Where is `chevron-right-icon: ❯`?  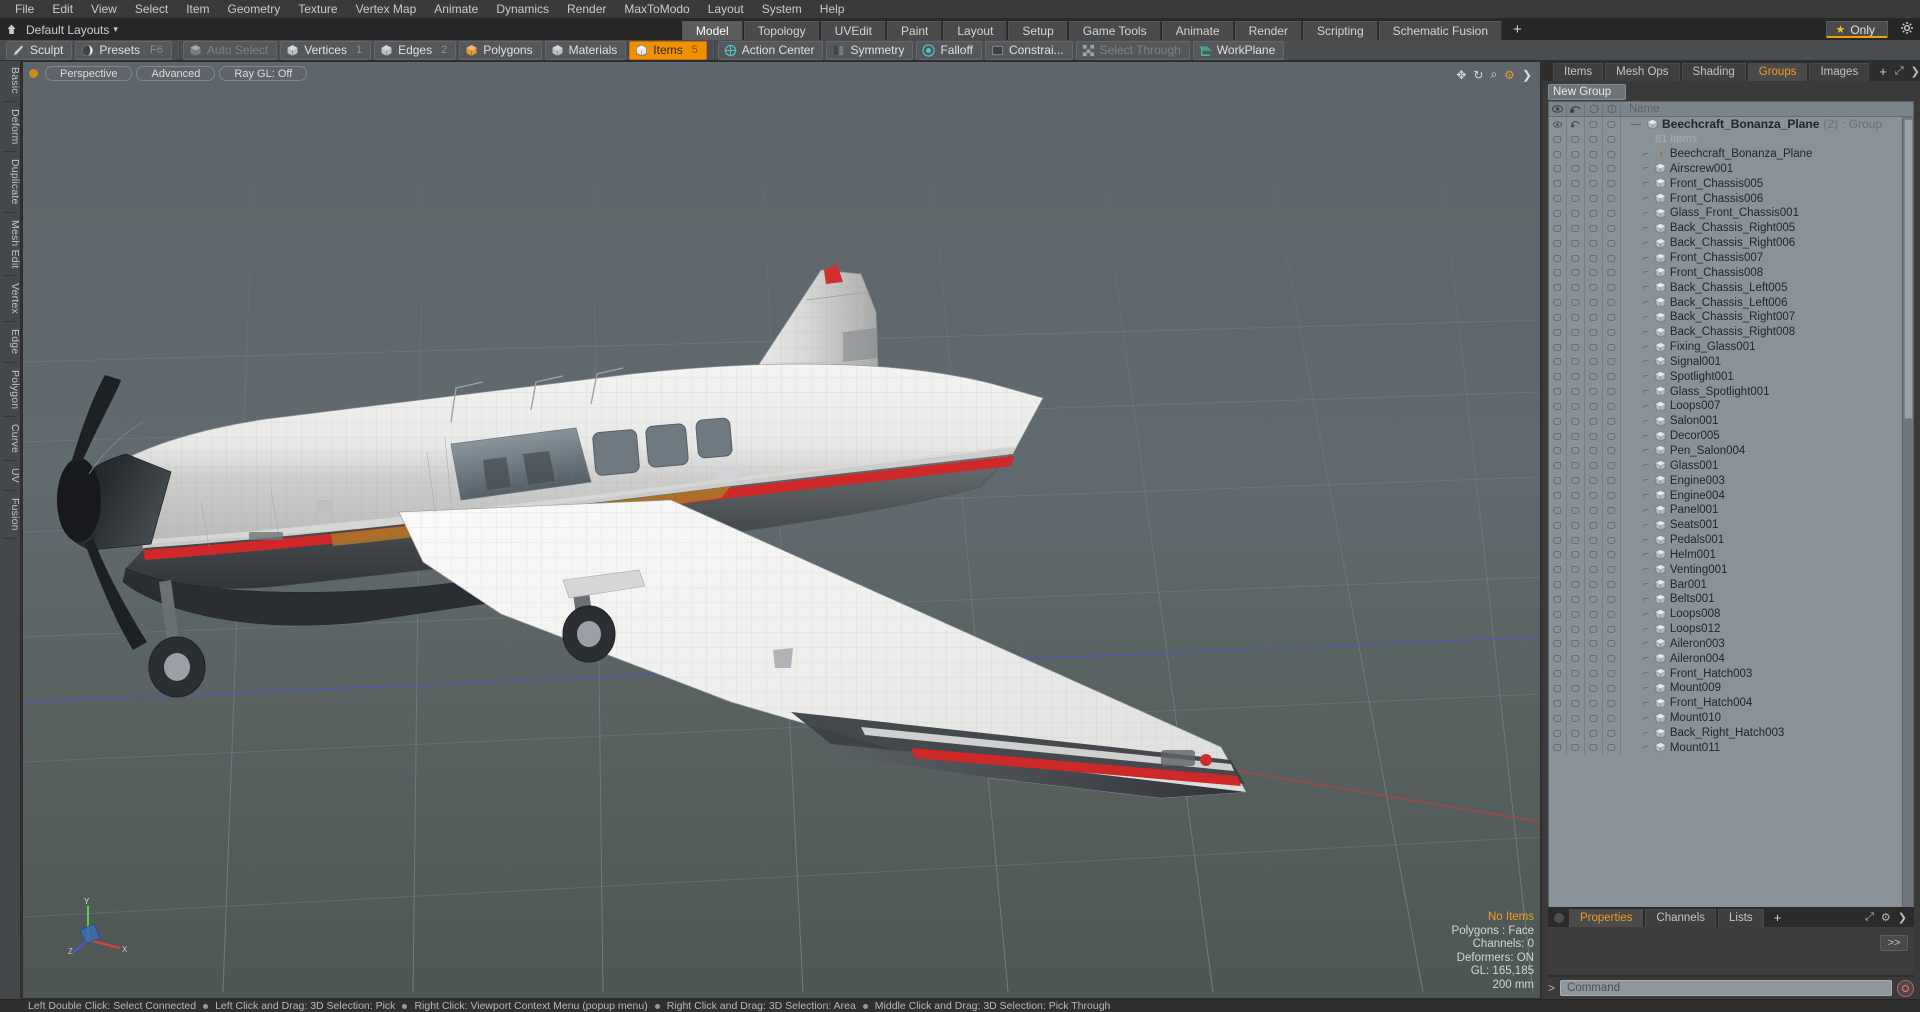
chevron-right-icon: ❯ is located at coordinates (1902, 917).